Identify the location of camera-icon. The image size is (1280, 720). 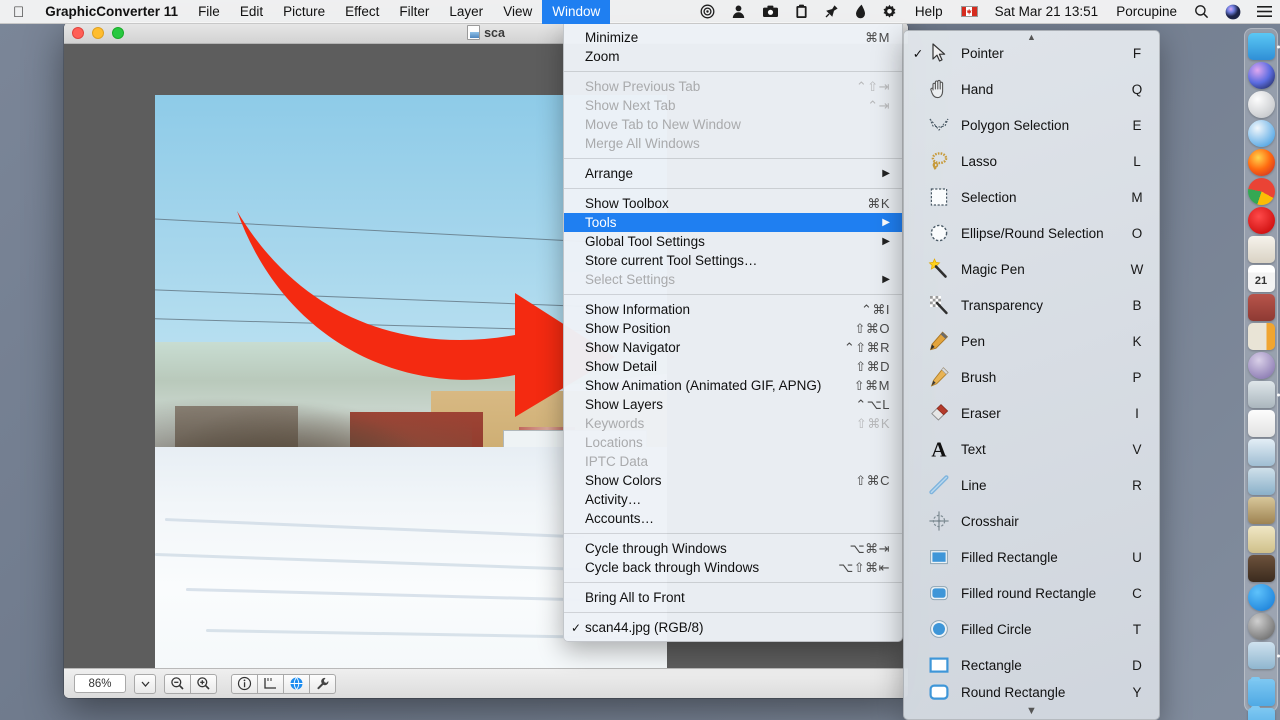
(770, 11).